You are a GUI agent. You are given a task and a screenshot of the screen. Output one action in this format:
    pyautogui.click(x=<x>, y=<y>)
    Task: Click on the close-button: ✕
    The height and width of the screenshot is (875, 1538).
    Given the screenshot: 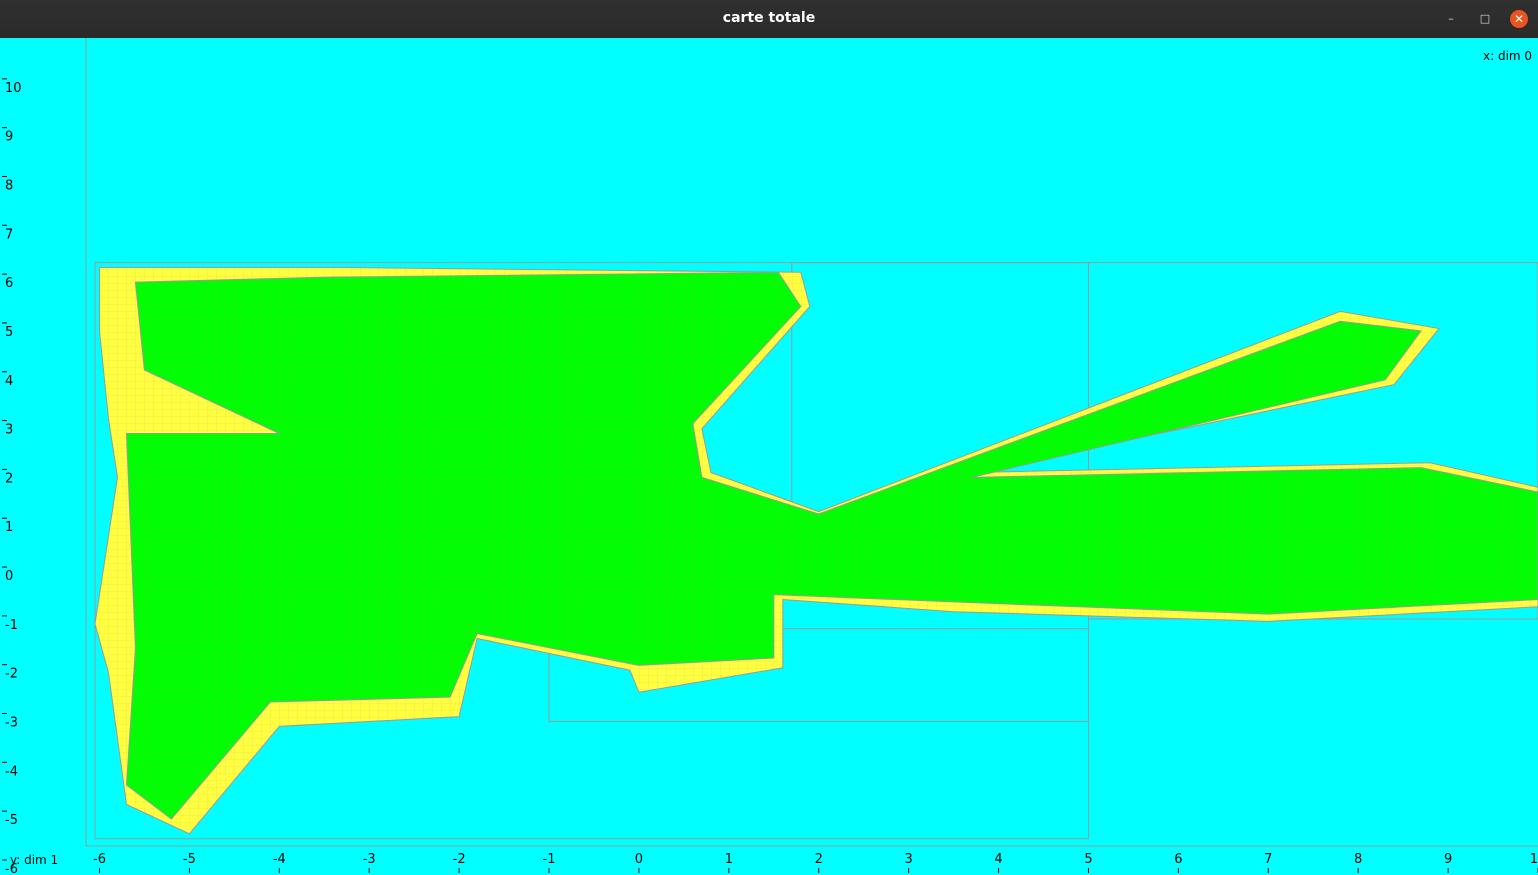 What is the action you would take?
    pyautogui.click(x=1519, y=19)
    